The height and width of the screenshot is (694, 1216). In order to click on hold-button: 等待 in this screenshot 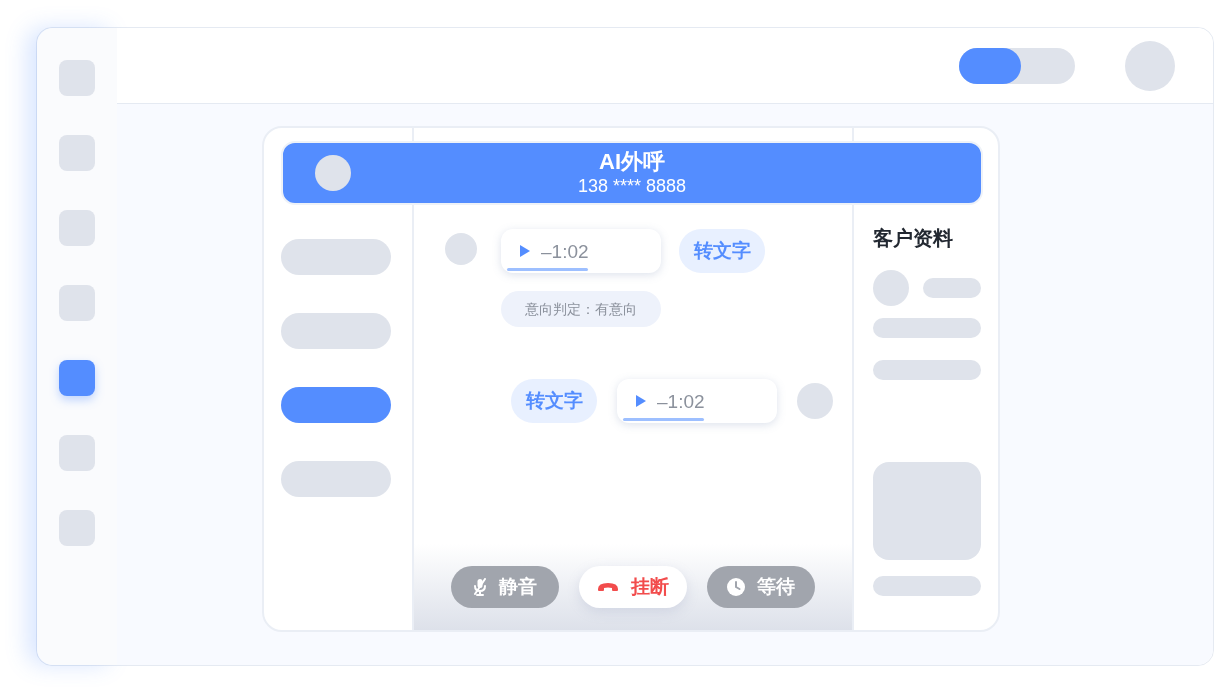, I will do `click(761, 587)`.